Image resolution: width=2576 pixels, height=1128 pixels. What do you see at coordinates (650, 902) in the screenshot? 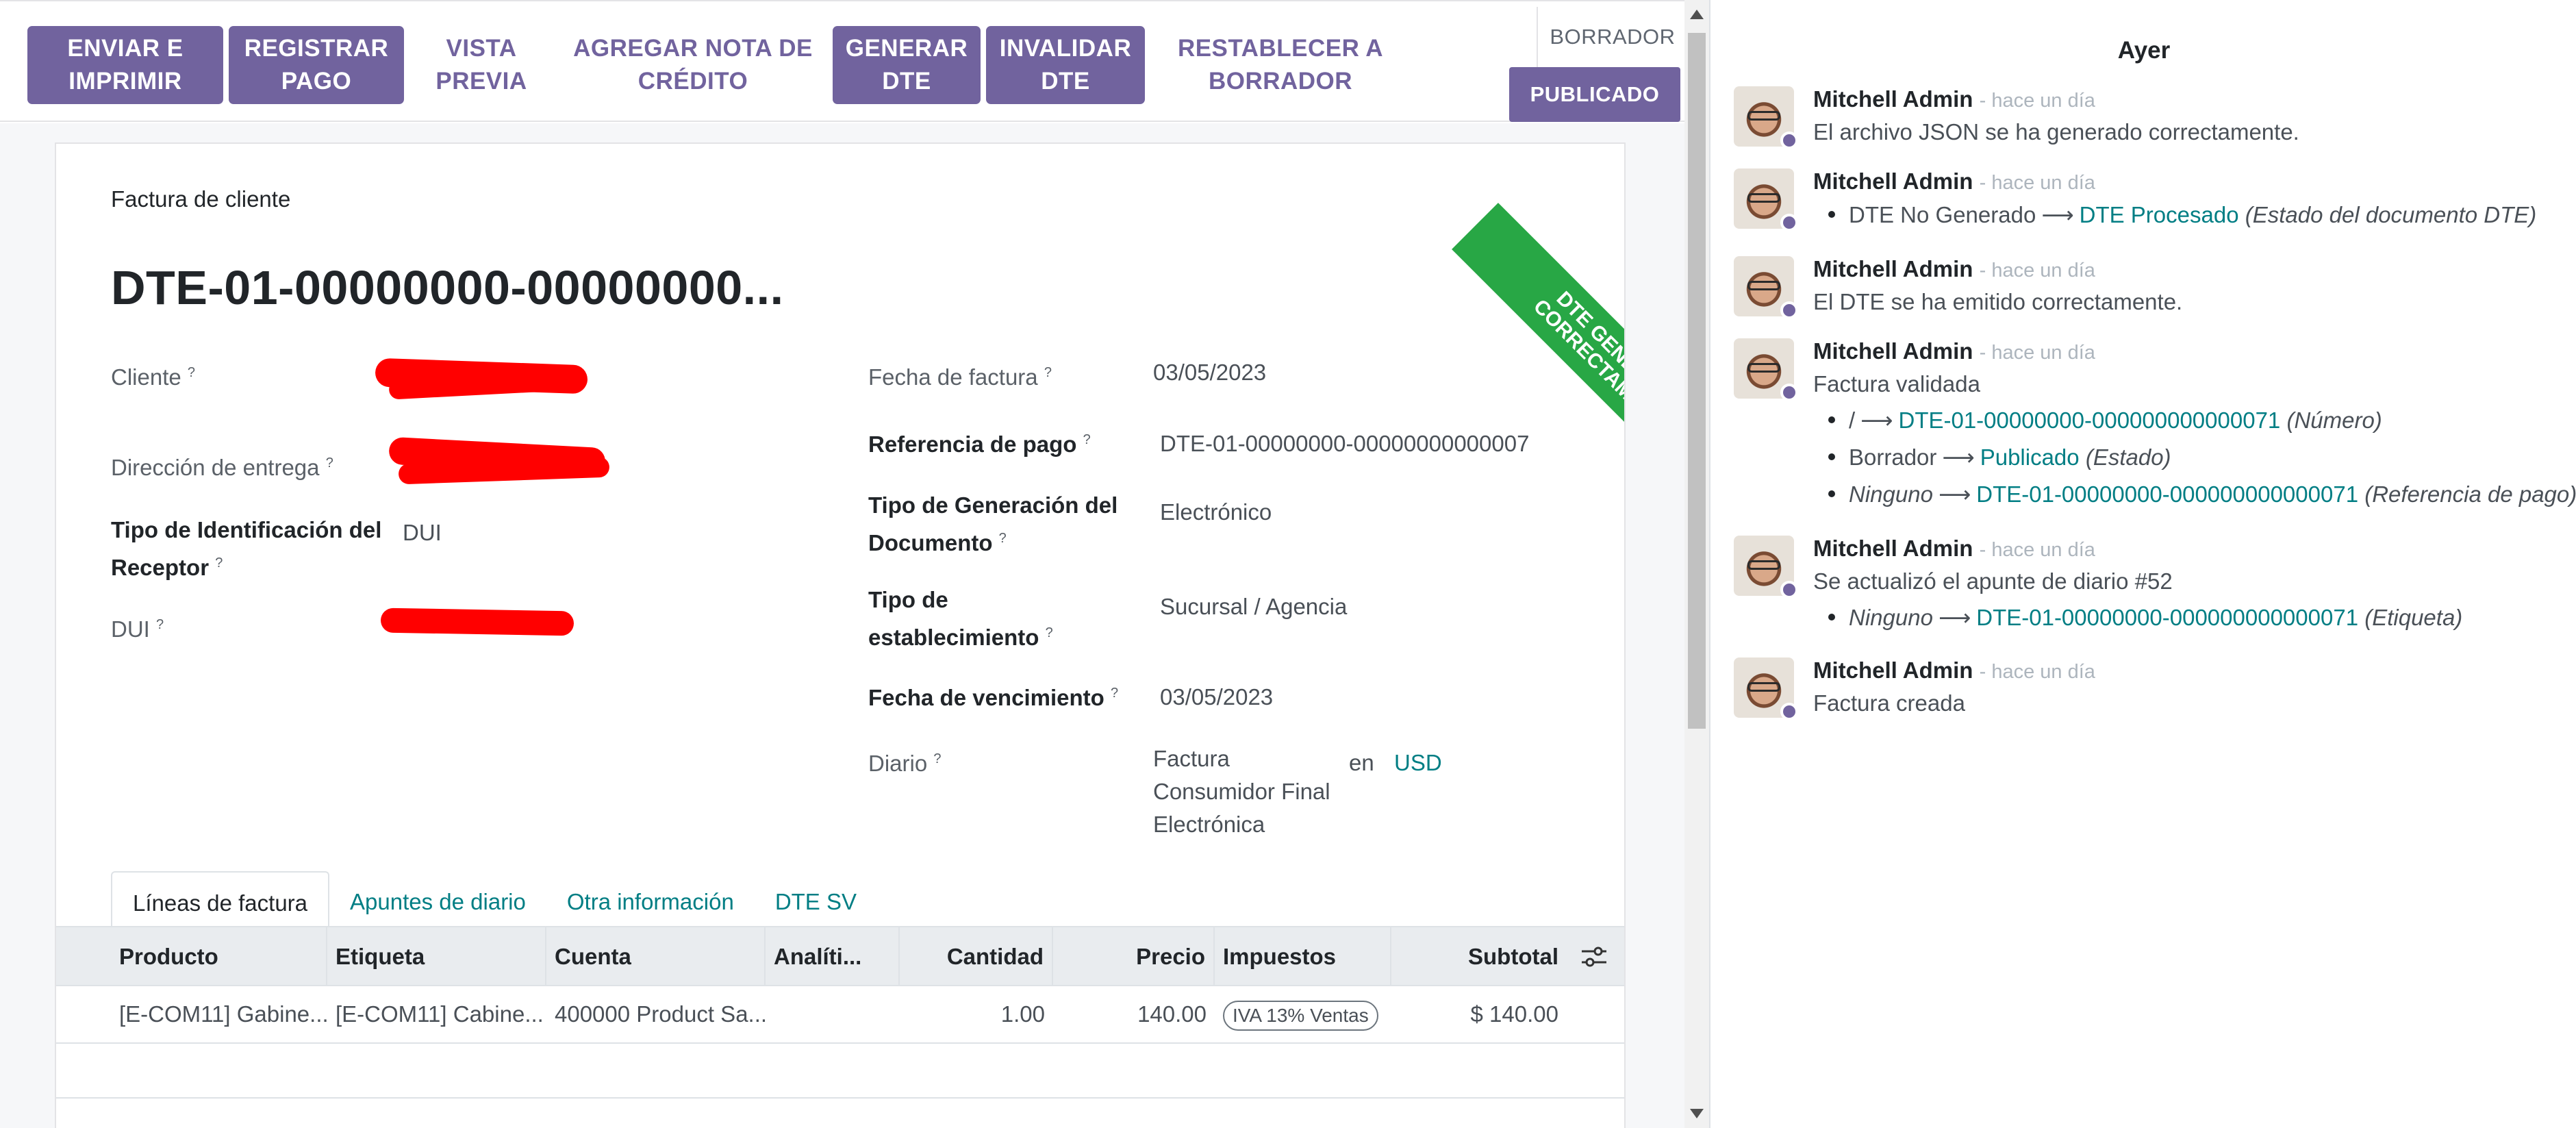
I see `tab-other-info: Otra información` at bounding box center [650, 902].